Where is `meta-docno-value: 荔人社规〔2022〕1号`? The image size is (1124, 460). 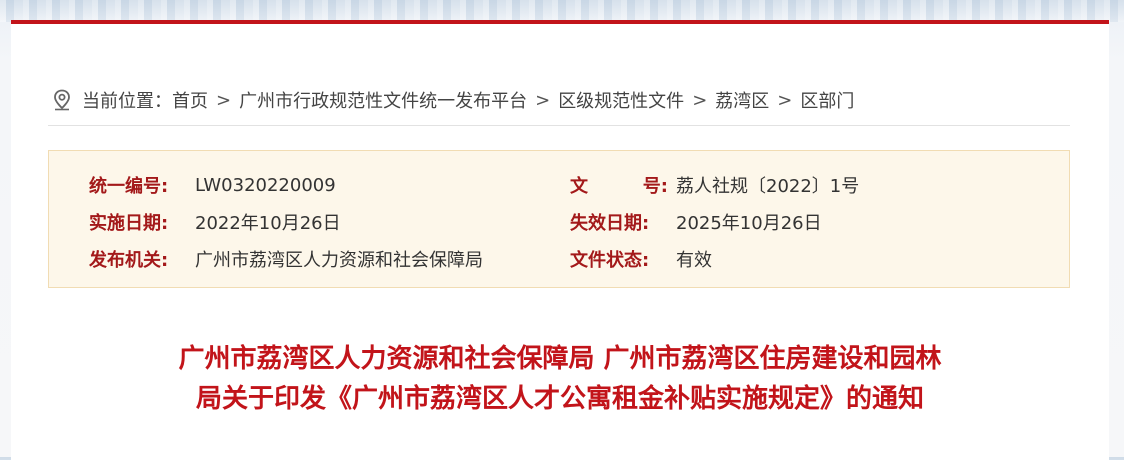
meta-docno-value: 荔人社规〔2022〕1号 is located at coordinates (768, 186).